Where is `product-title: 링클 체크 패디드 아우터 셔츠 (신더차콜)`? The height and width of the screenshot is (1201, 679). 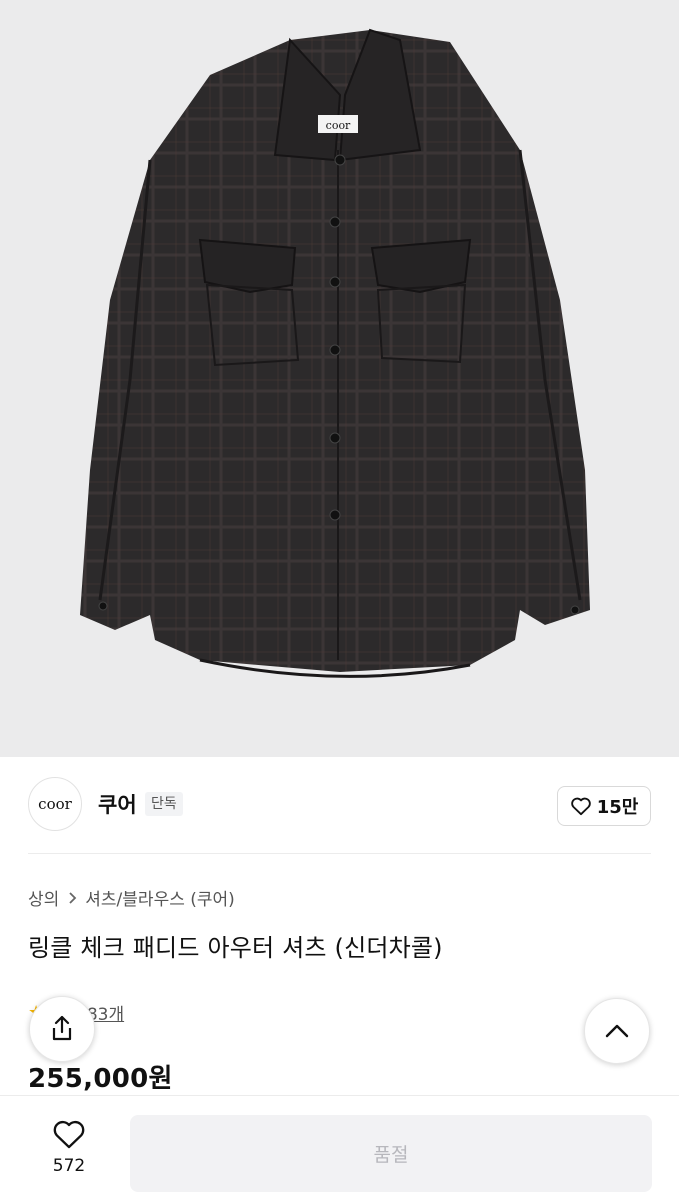
product-title: 링클 체크 패디드 아우터 셔츠 (신더차콜) is located at coordinates (235, 948).